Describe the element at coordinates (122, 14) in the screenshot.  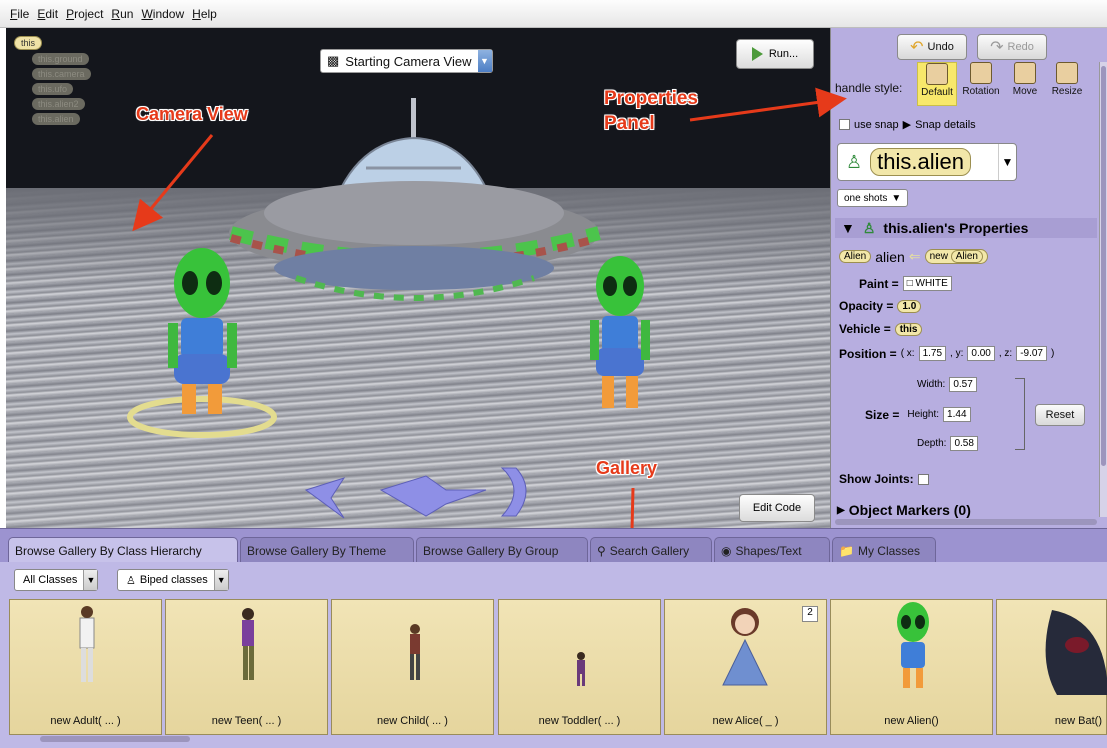
I see `menu-run: Run` at that location.